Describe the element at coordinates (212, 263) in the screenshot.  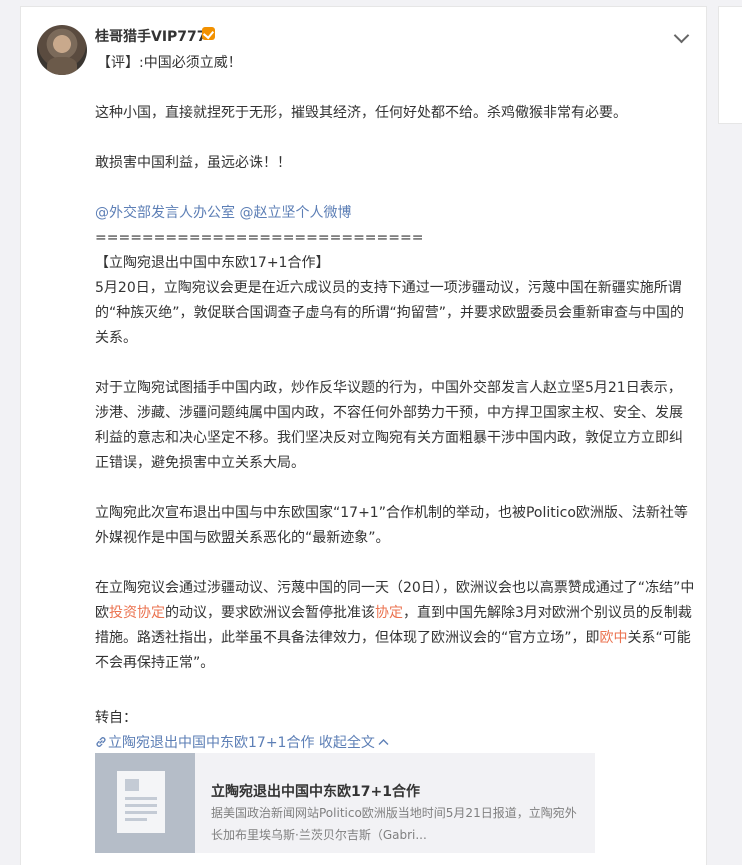
I see `headline: 【立陶宛退出中国中东欧17+1合作】` at that location.